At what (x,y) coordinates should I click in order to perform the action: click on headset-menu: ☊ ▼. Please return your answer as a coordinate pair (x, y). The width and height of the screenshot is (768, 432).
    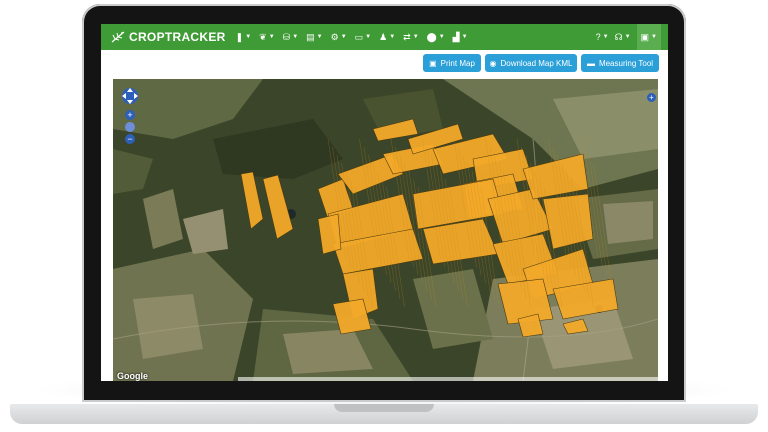
    Looking at the image, I should click on (623, 37).